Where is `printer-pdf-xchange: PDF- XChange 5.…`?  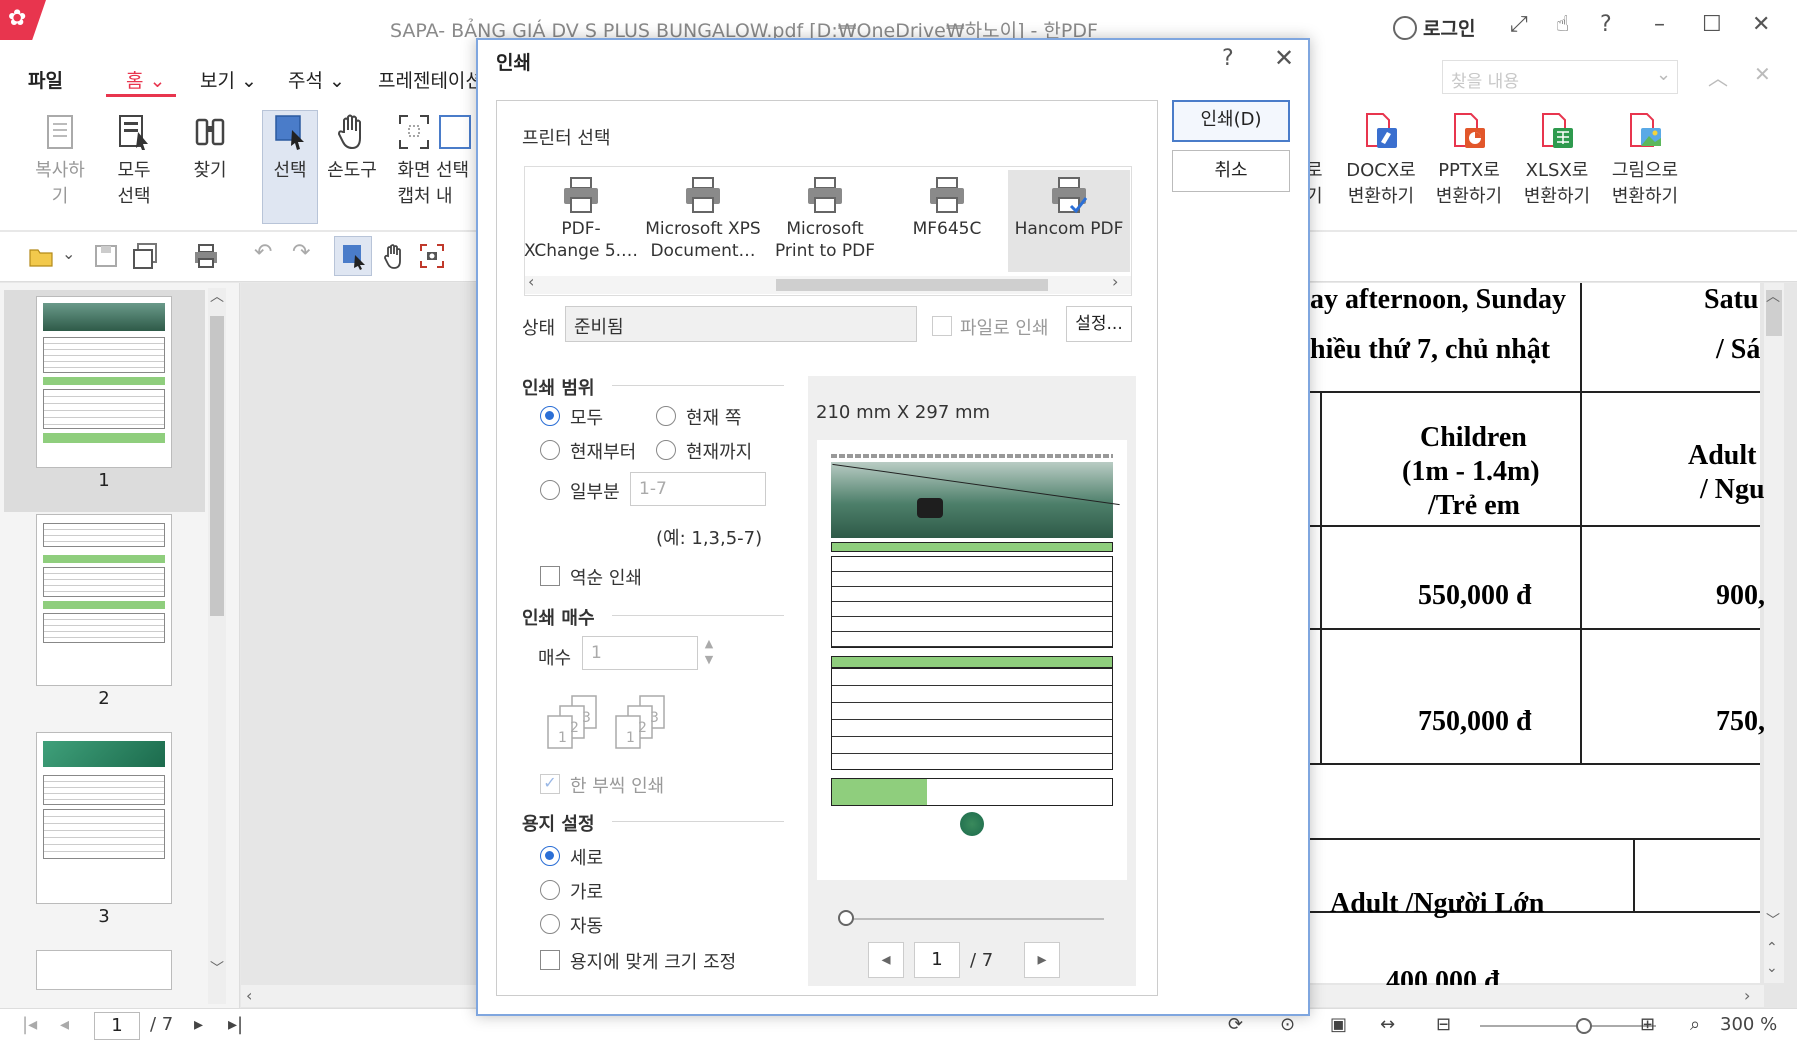
printer-pdf-xchange: PDF- XChange 5.… is located at coordinates (581, 221).